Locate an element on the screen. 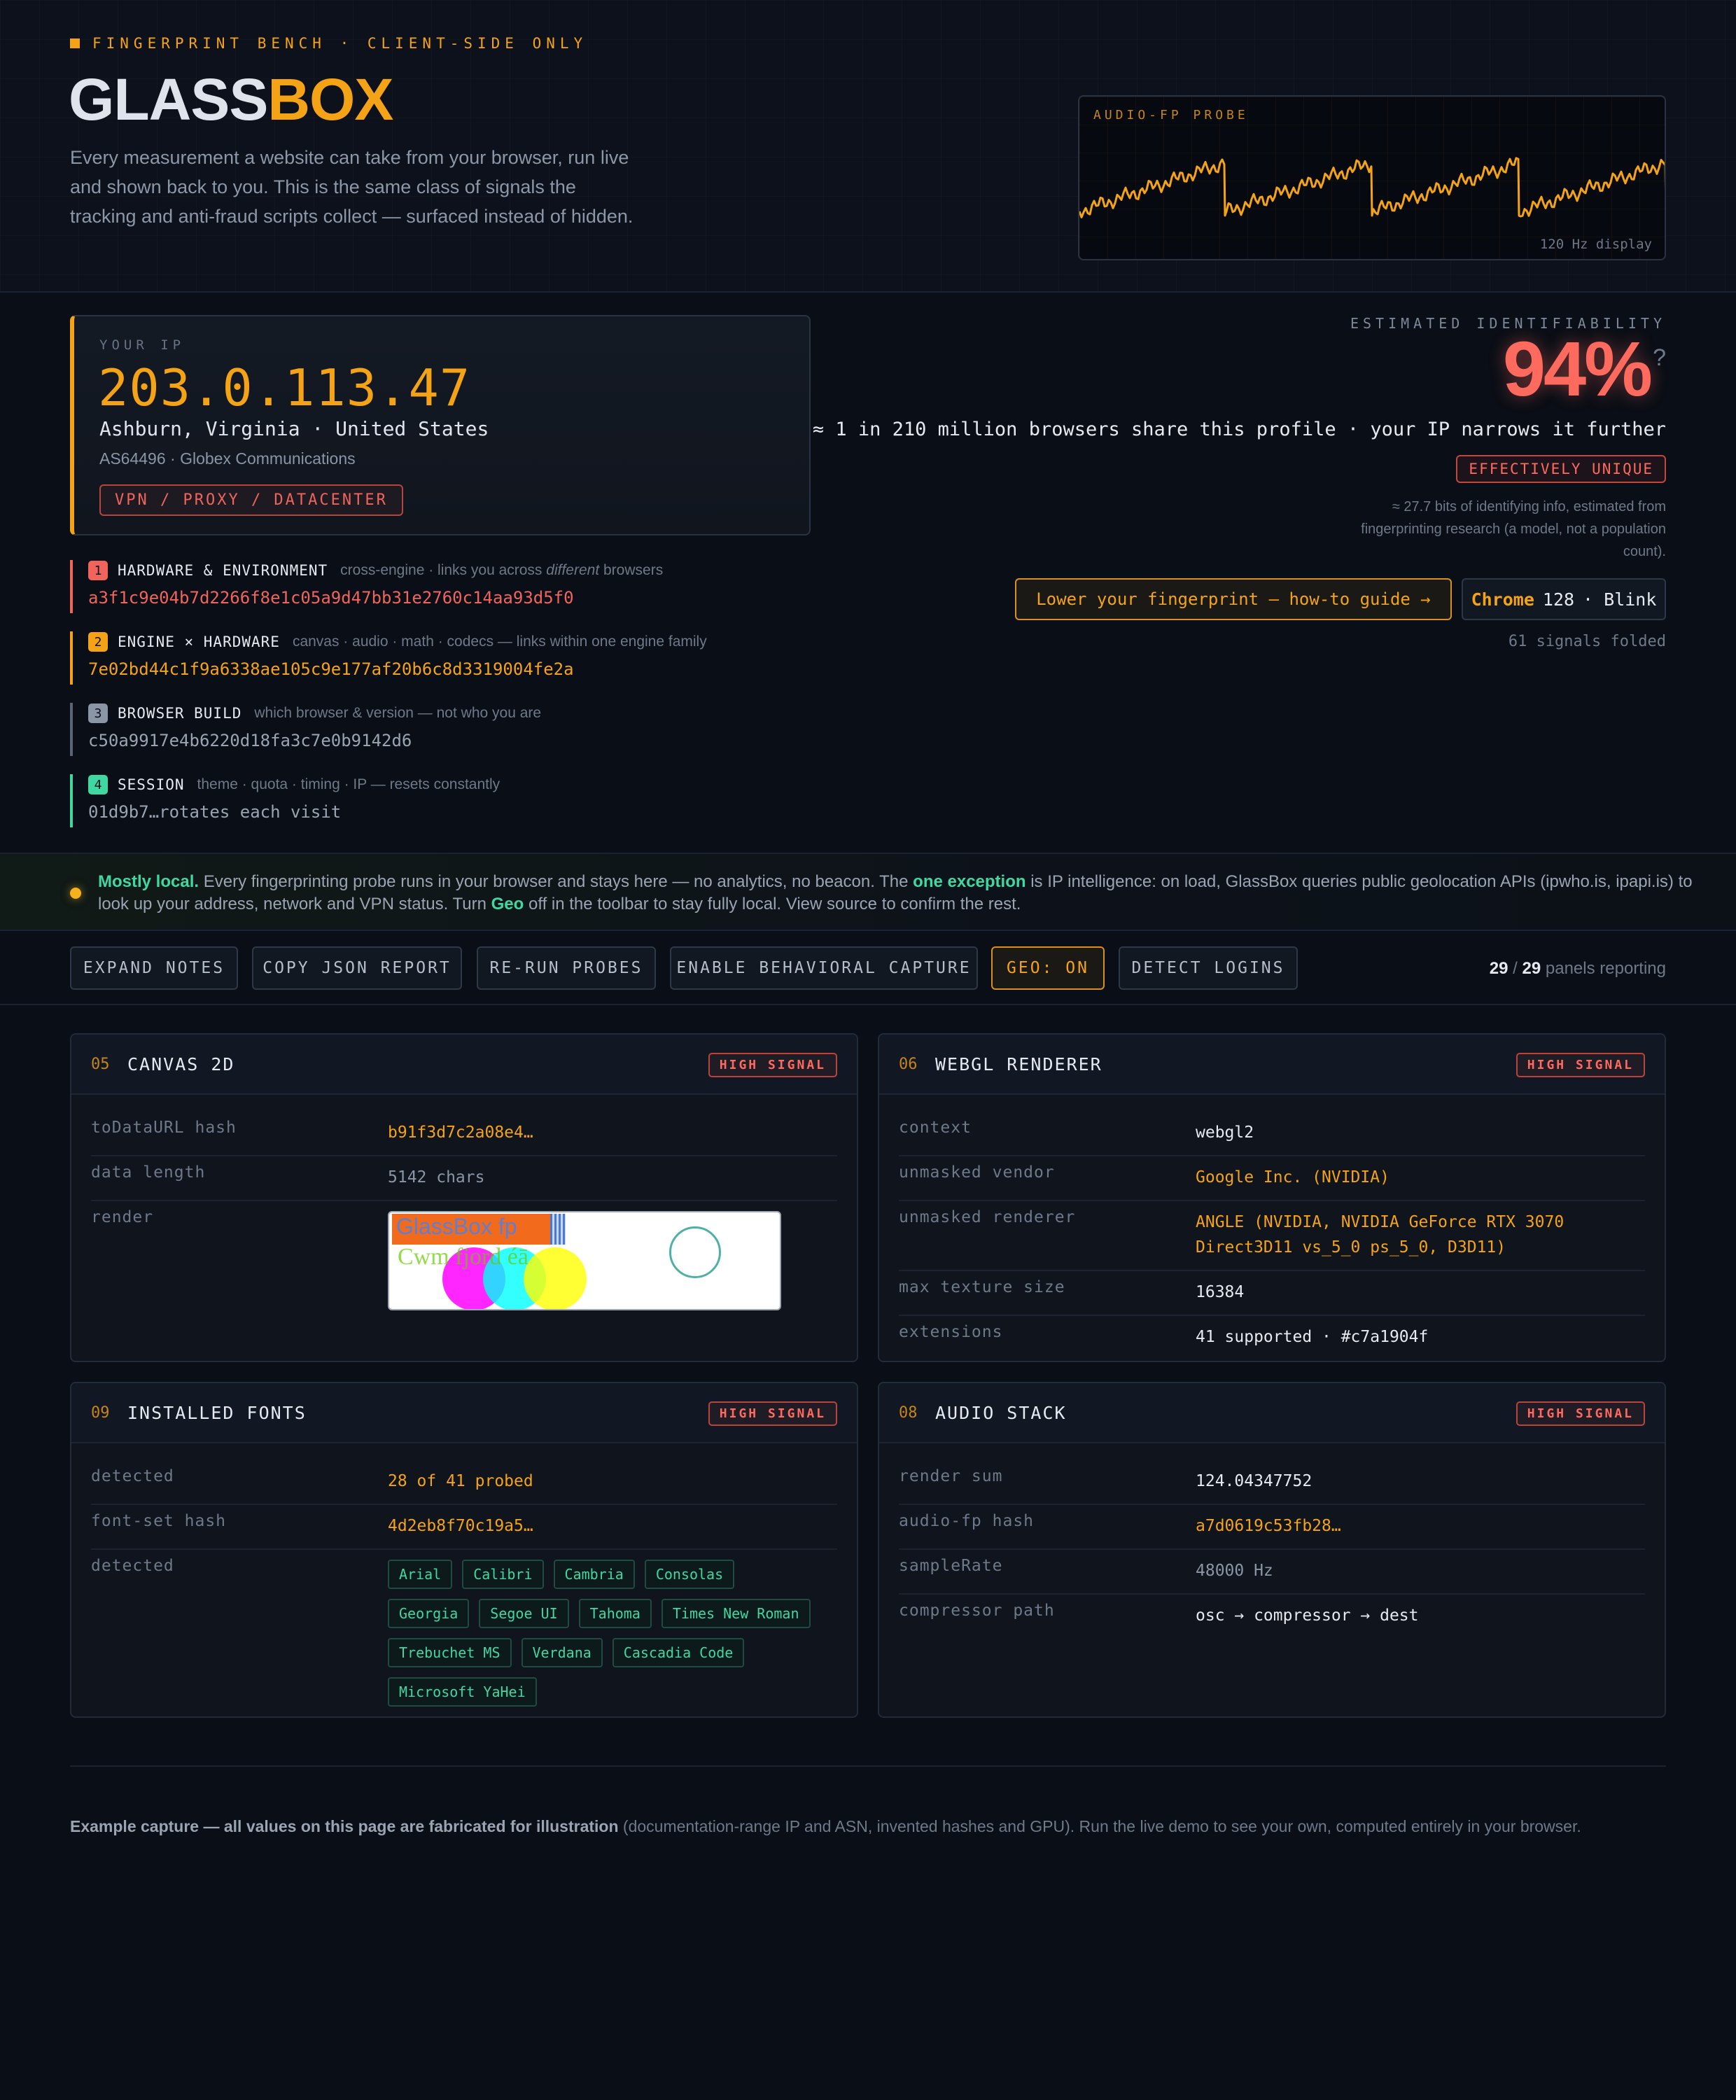 Image resolution: width=1736 pixels, height=2100 pixels. eyebrow: FINGERPRINT BENCH · CLIENT-SIDE ONLY is located at coordinates (328, 43).